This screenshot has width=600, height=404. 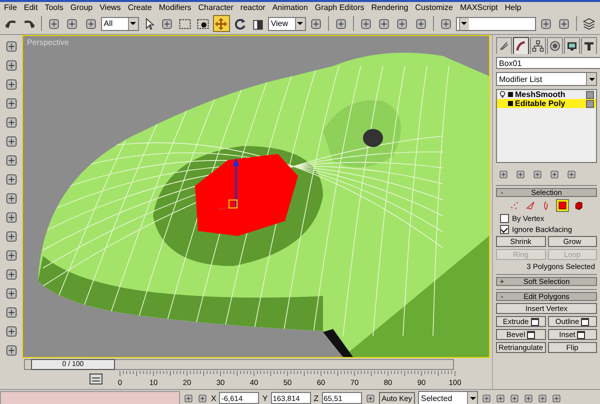 I want to click on menu-item: Create, so click(x=140, y=7).